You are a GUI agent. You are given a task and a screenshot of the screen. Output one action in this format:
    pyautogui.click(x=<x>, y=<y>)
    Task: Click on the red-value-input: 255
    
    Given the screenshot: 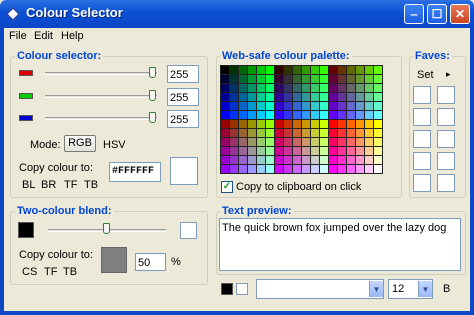 What is the action you would take?
    pyautogui.click(x=183, y=74)
    